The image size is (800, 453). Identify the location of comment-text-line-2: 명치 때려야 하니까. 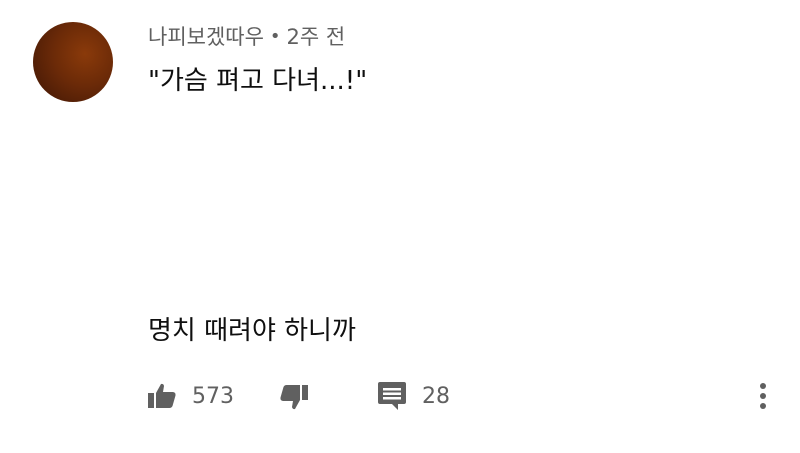
(252, 331).